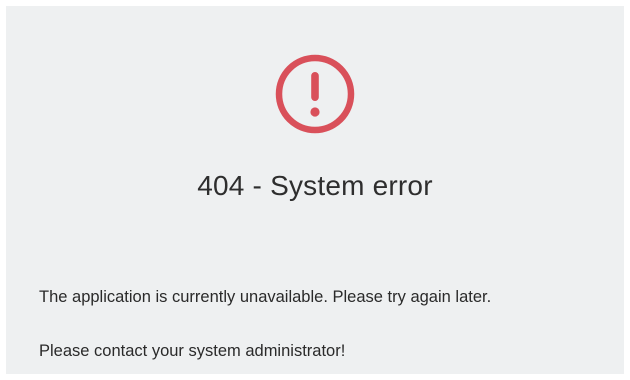 This screenshot has height=380, width=630. What do you see at coordinates (315, 185) in the screenshot?
I see `error-title: 404 - System error` at bounding box center [315, 185].